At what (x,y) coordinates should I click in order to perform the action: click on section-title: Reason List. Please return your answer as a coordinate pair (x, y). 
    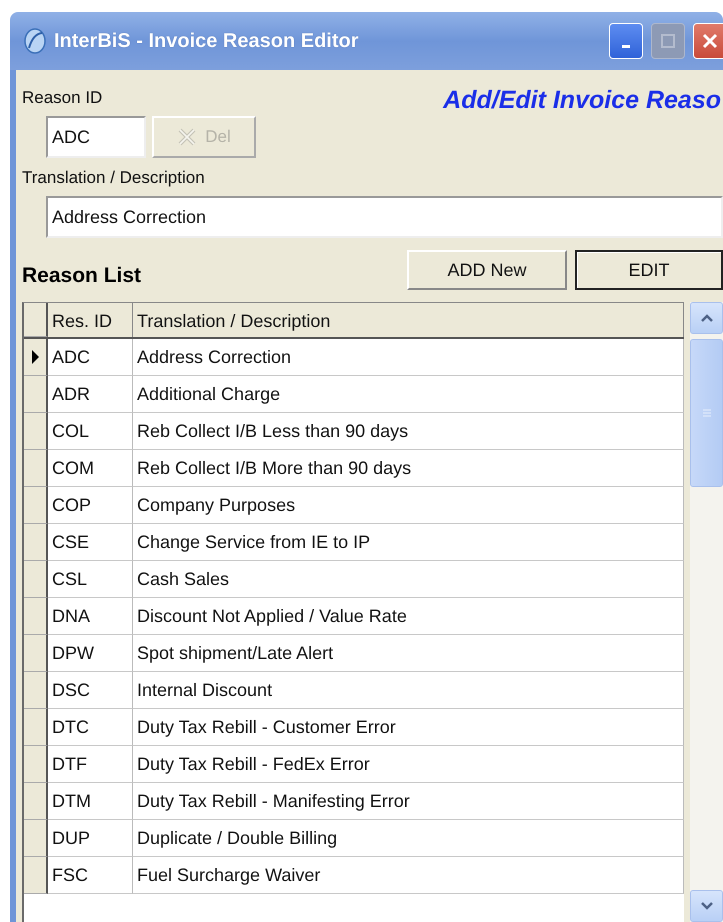
    Looking at the image, I should click on (82, 276).